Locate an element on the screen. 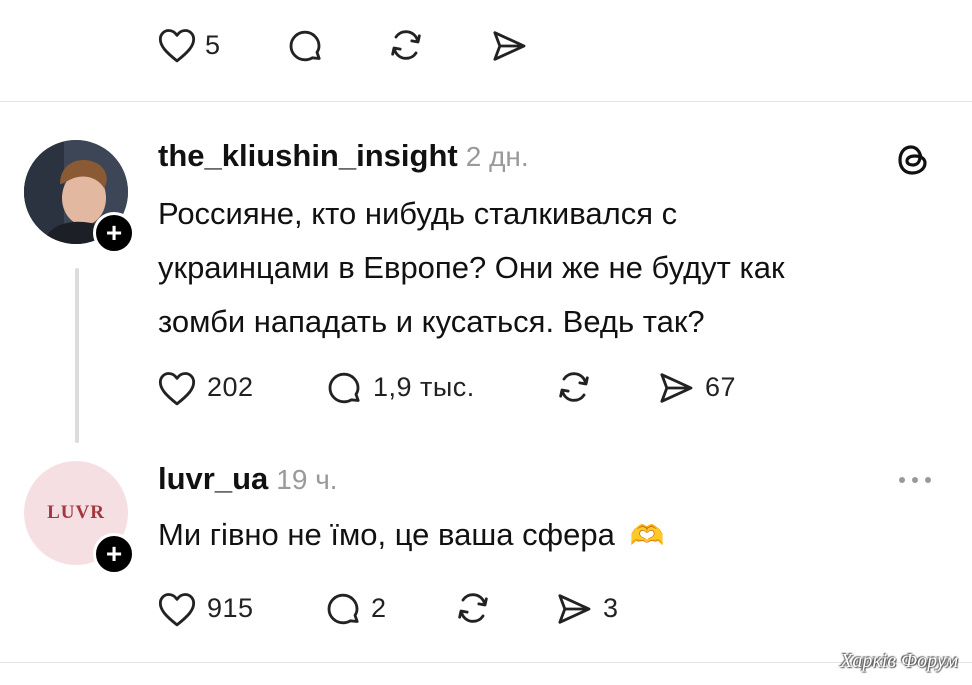  post-text-line: Ми гівно не їмо, це ваша сфера is located at coordinates (386, 534).